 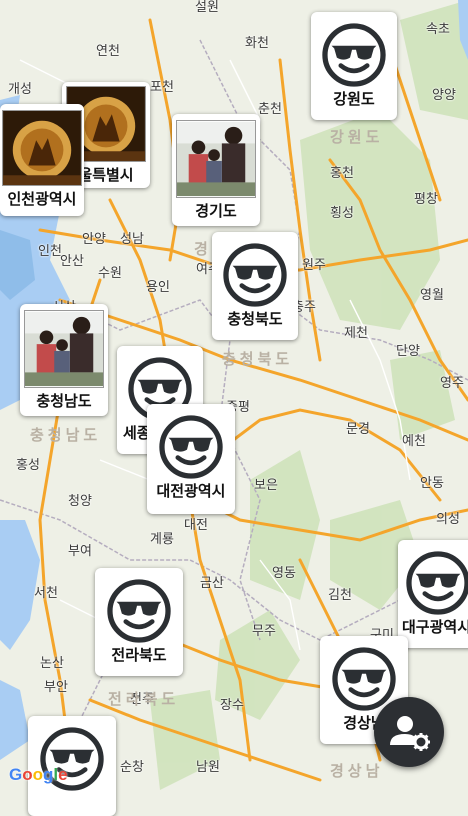 What do you see at coordinates (426, 199) in the screenshot?
I see `place-label: 평창` at bounding box center [426, 199].